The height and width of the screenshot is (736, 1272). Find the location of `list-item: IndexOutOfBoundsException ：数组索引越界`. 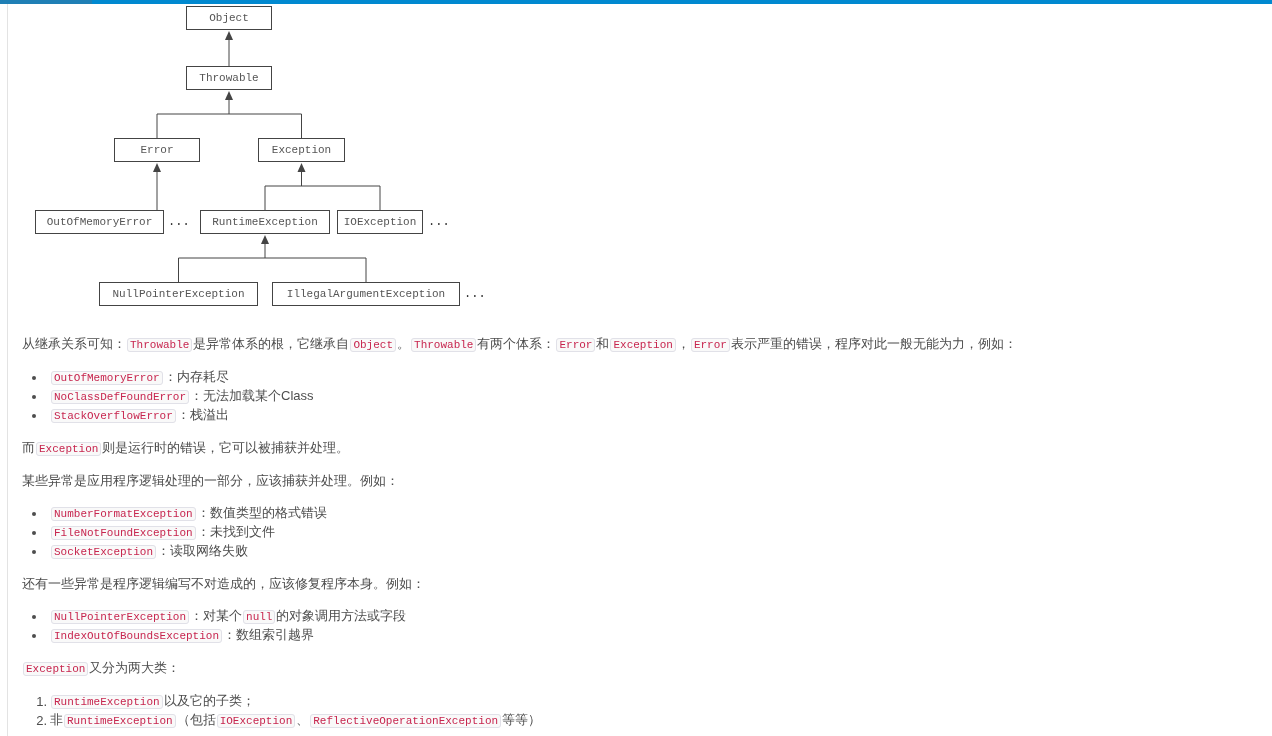

list-item: IndexOutOfBoundsException ：数组索引越界 is located at coordinates (182, 635).